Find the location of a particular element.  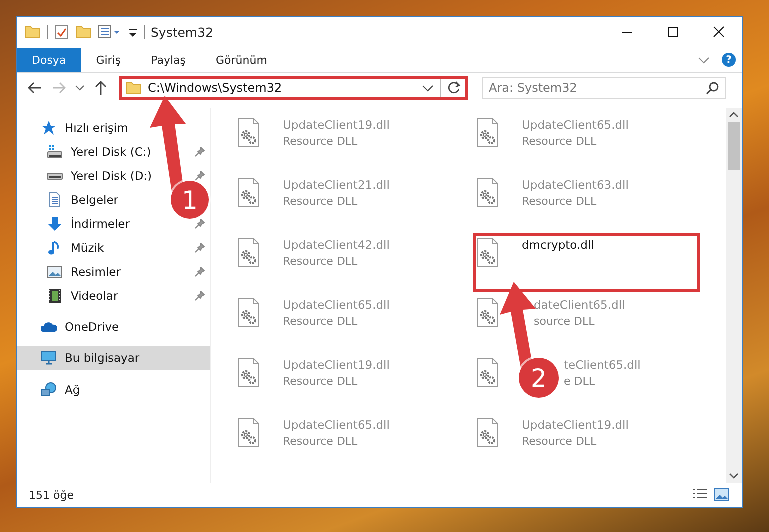

scroll-down-icon is located at coordinates (734, 476).